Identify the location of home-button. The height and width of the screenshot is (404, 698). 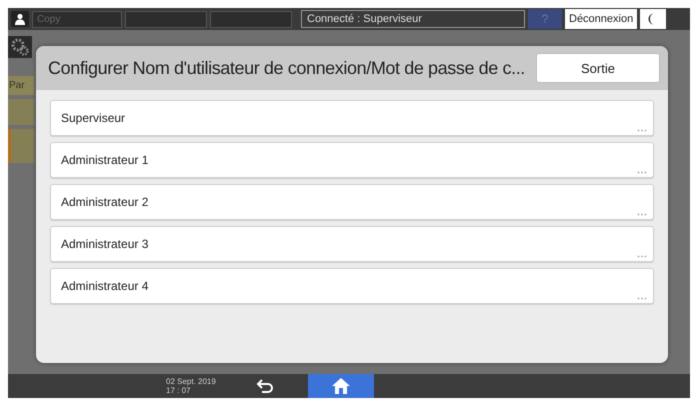
(341, 386).